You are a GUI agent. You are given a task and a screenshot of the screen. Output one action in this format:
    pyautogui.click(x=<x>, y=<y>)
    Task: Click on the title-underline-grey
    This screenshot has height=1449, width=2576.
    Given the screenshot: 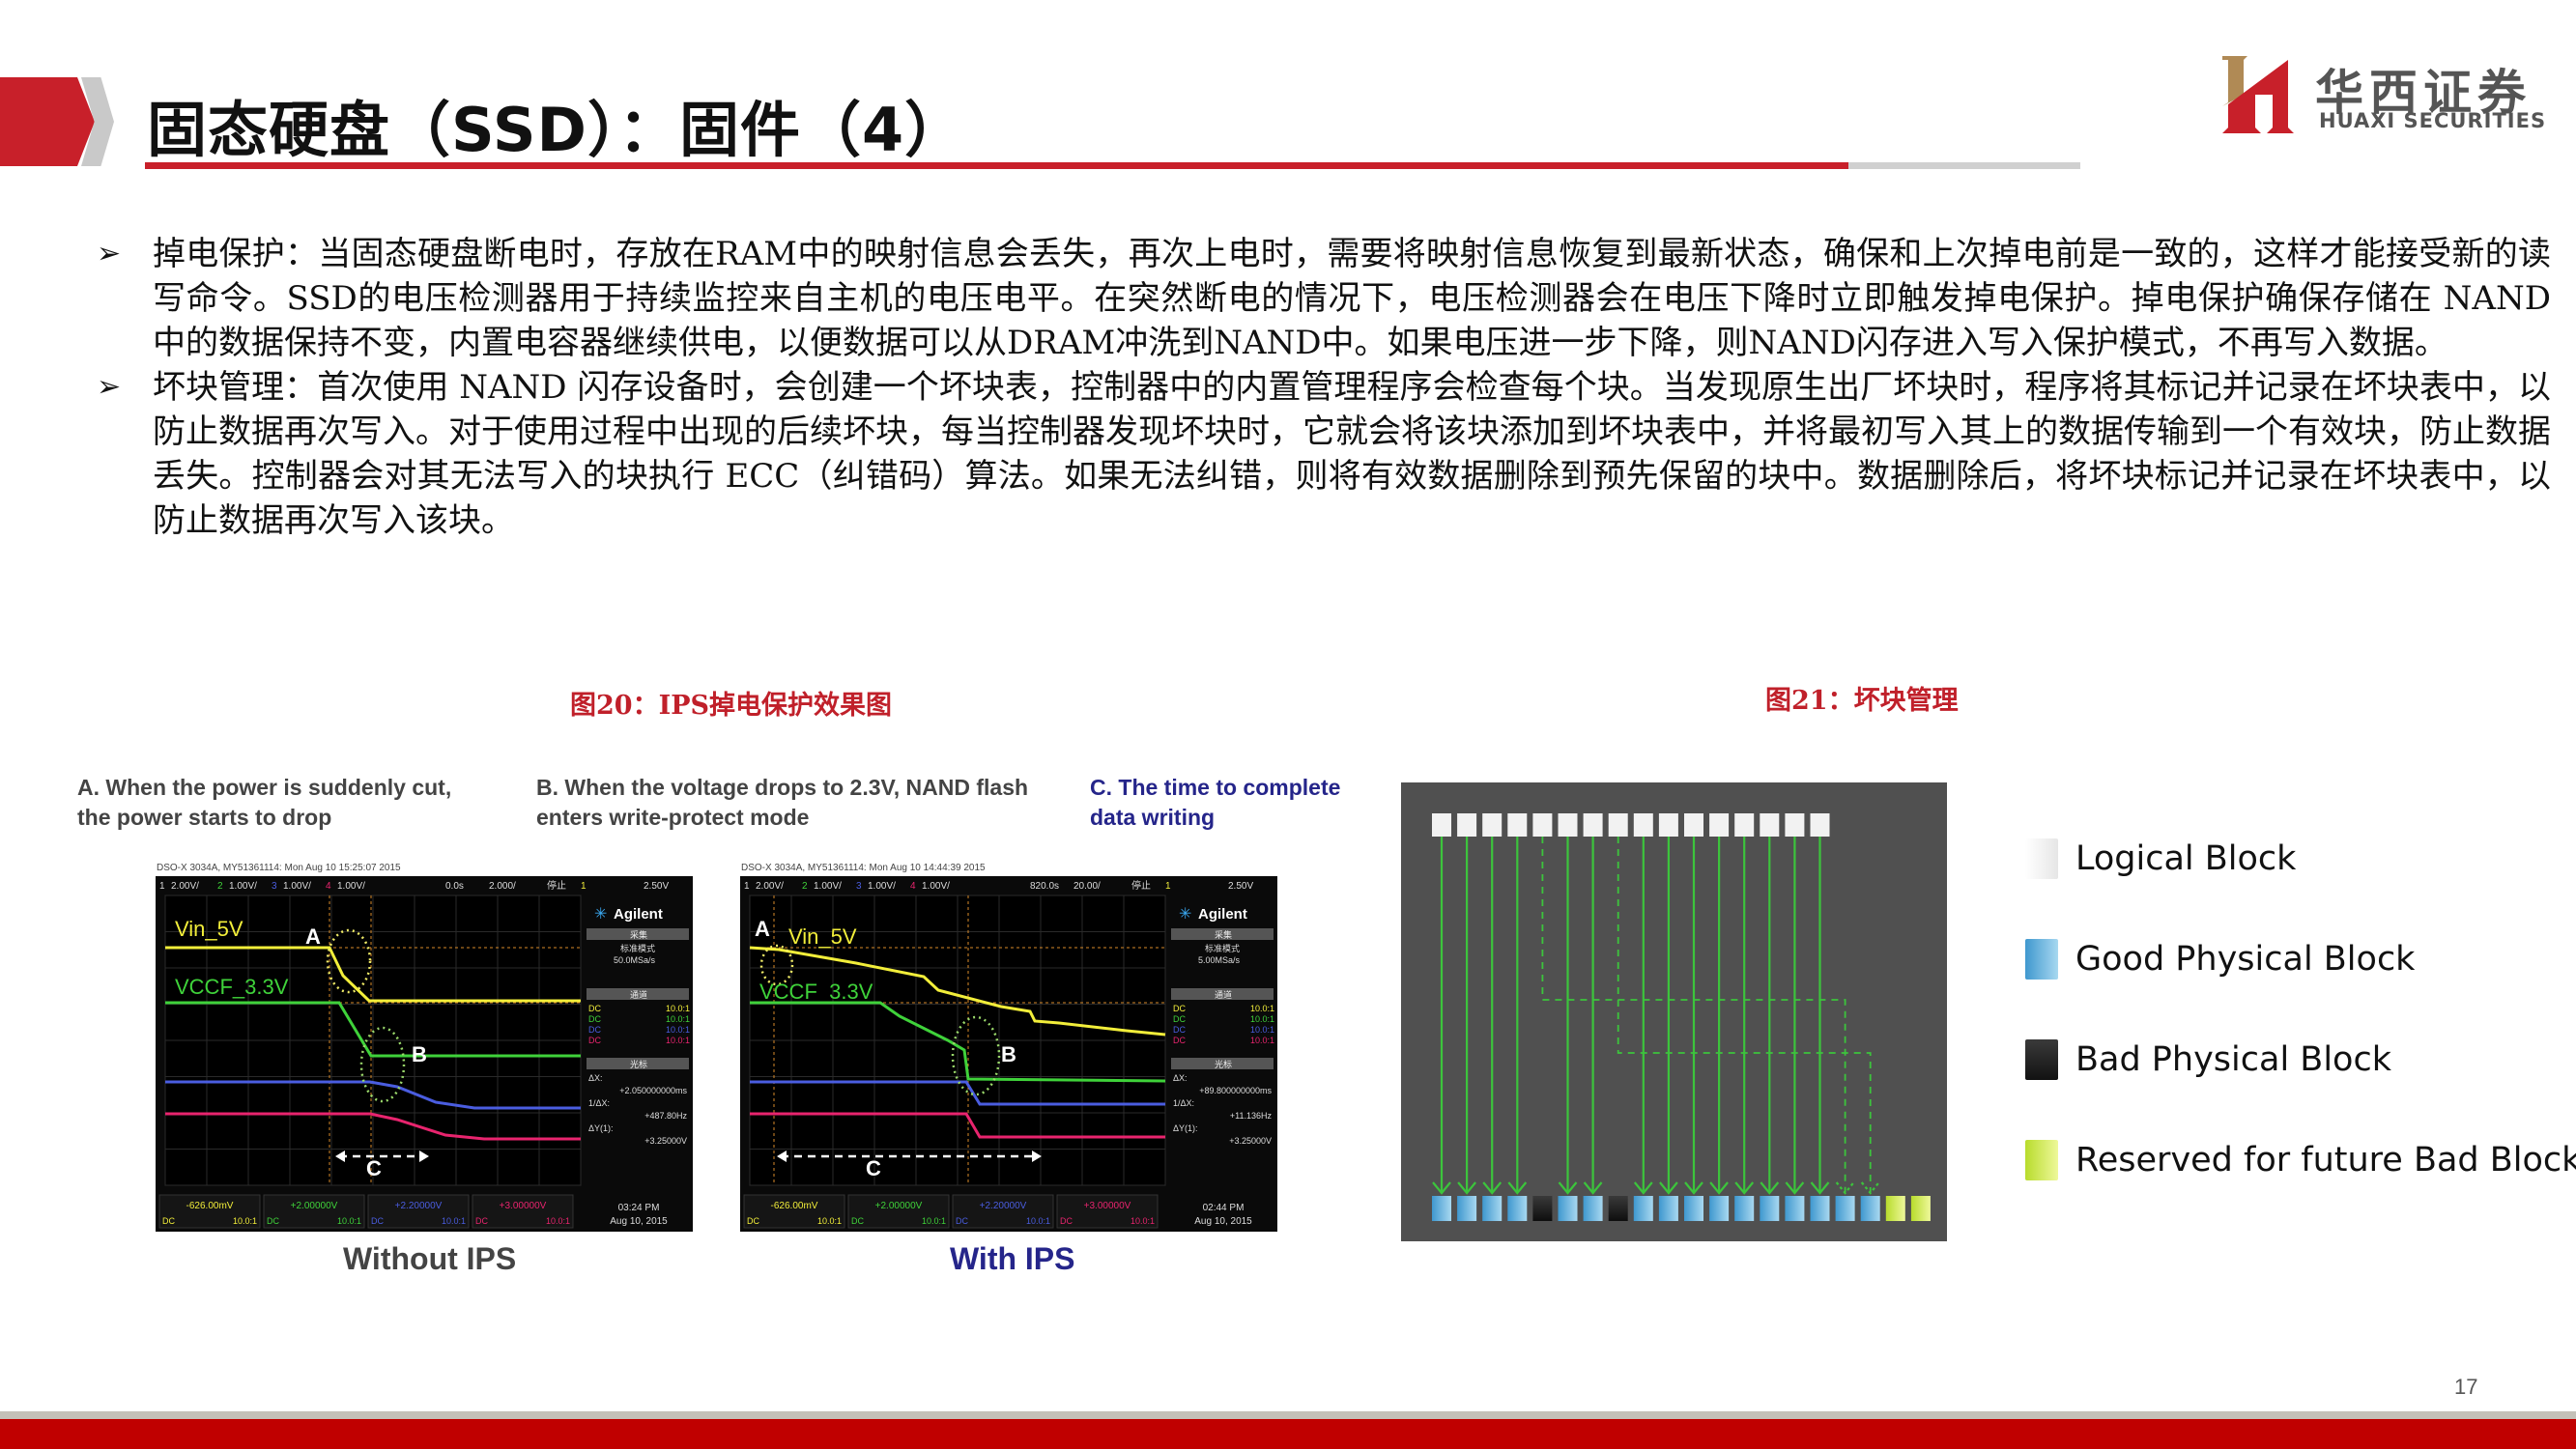 What is the action you would take?
    pyautogui.click(x=1964, y=165)
    